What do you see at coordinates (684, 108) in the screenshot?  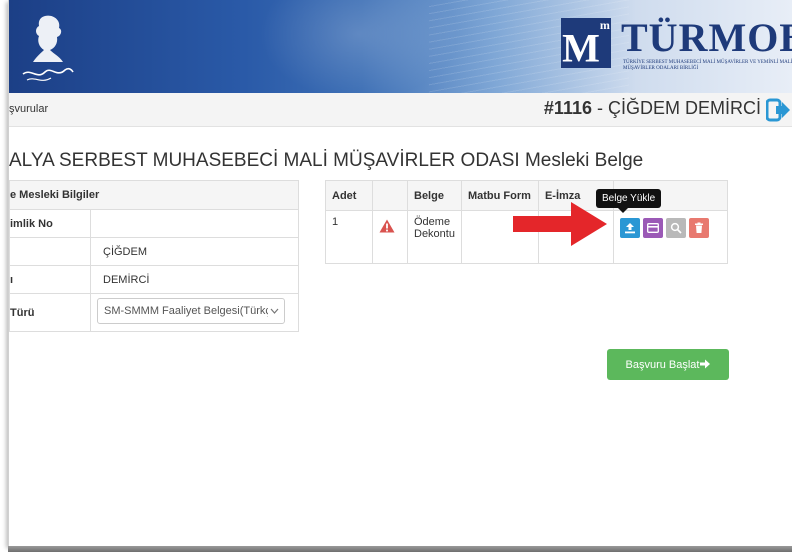 I see `applicant-name: ÇİĞDEM DEMİRCİ` at bounding box center [684, 108].